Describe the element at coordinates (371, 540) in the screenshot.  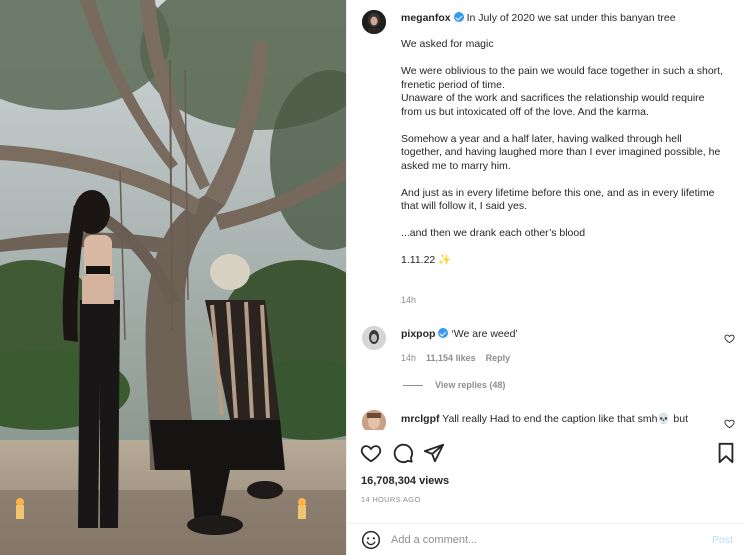
I see `smiley-icon` at that location.